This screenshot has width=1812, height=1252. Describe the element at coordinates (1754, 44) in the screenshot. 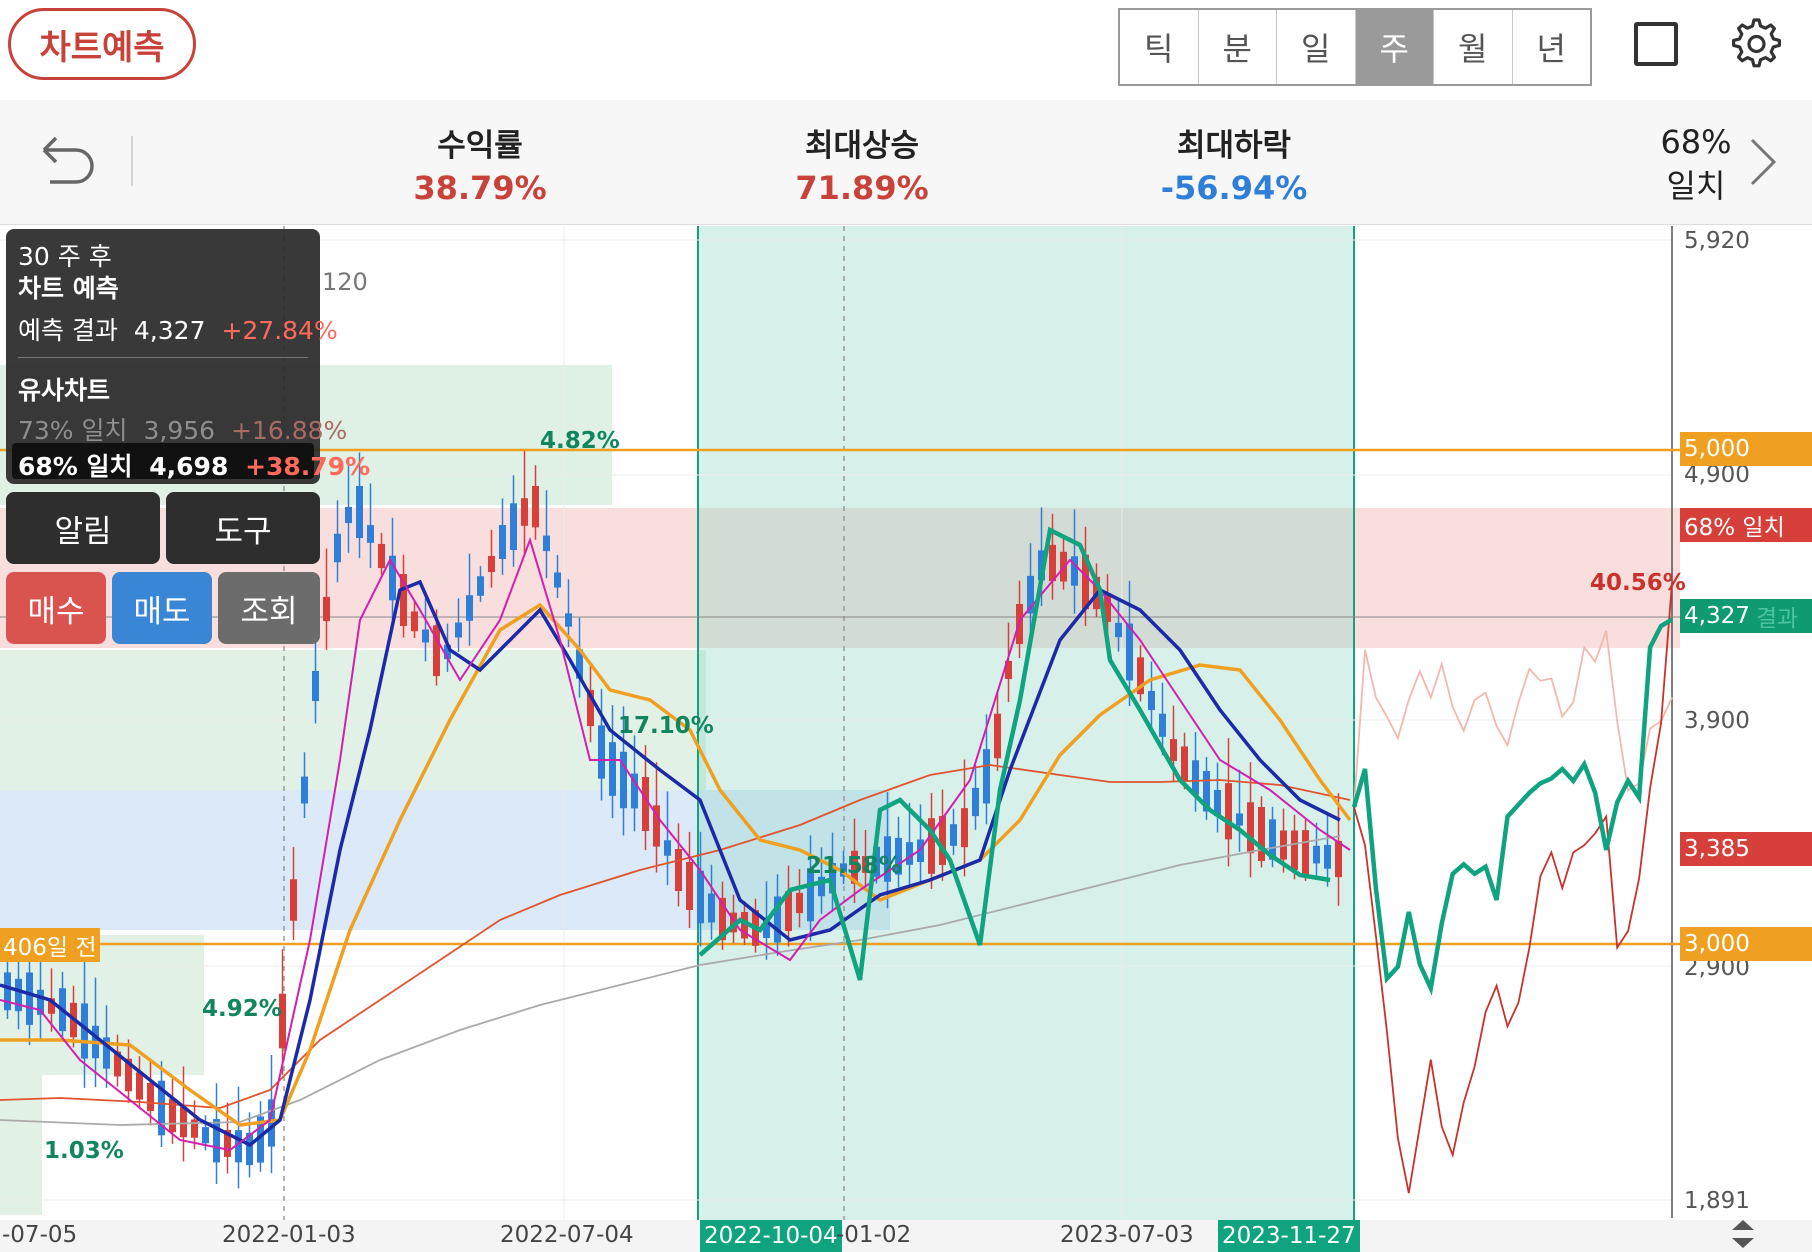

I see `gear-icon` at that location.